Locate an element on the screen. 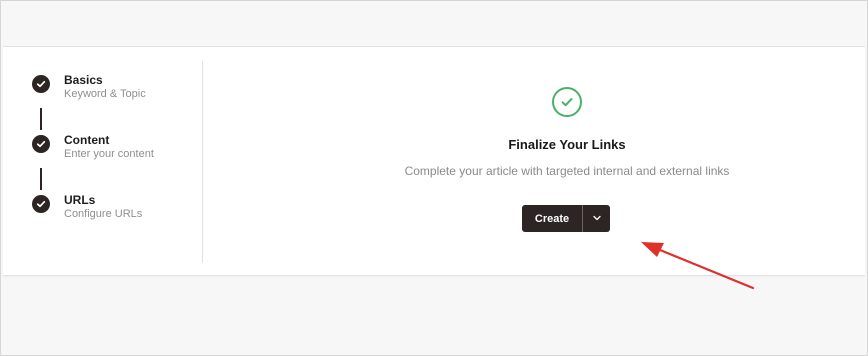  panel-title: Finalize Your Links is located at coordinates (567, 144).